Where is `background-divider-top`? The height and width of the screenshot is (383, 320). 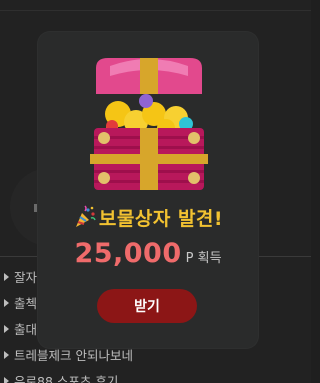
background-divider-top is located at coordinates (155, 10).